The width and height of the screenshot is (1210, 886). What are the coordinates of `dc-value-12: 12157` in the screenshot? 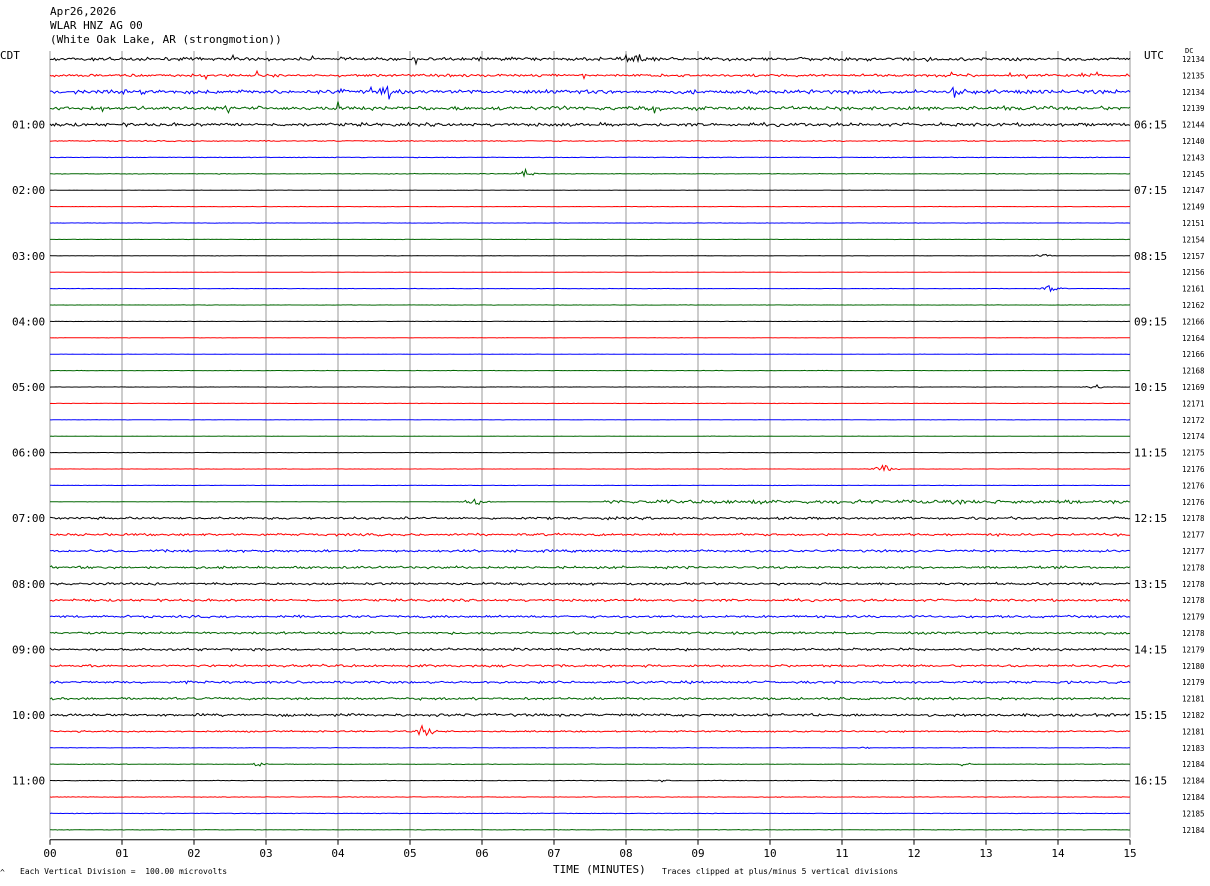 It's located at (1193, 256).